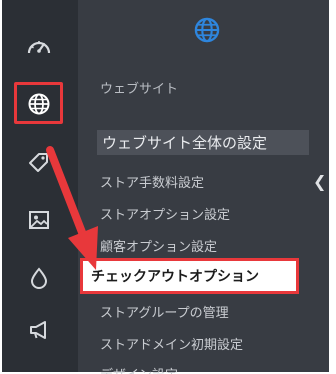 This screenshot has height=374, width=336. I want to click on menu-item-checkout-options: チェックアウトオプション, so click(189, 276).